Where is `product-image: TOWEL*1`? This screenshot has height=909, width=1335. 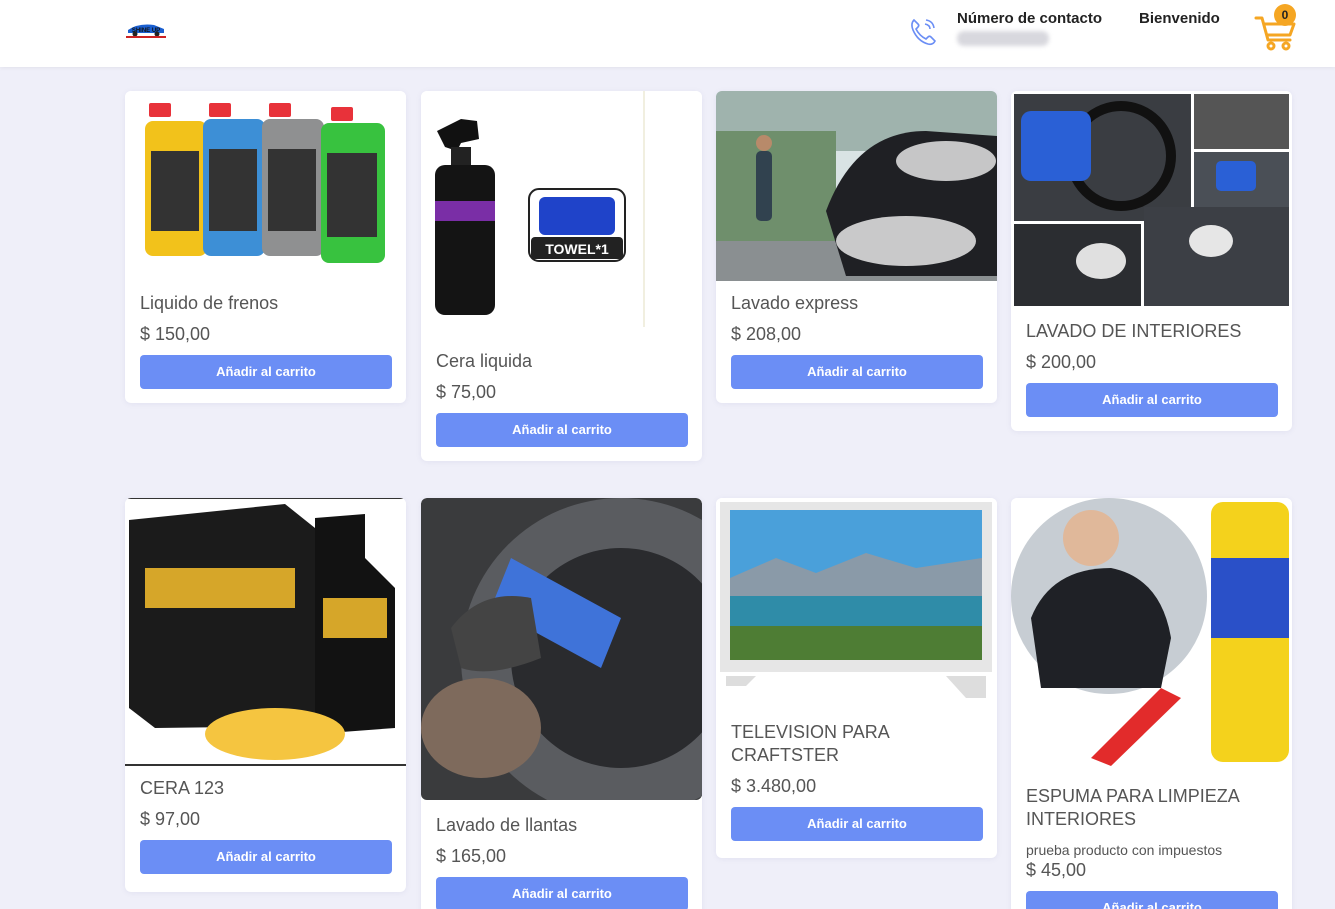
product-image: TOWEL*1 is located at coordinates (561, 215).